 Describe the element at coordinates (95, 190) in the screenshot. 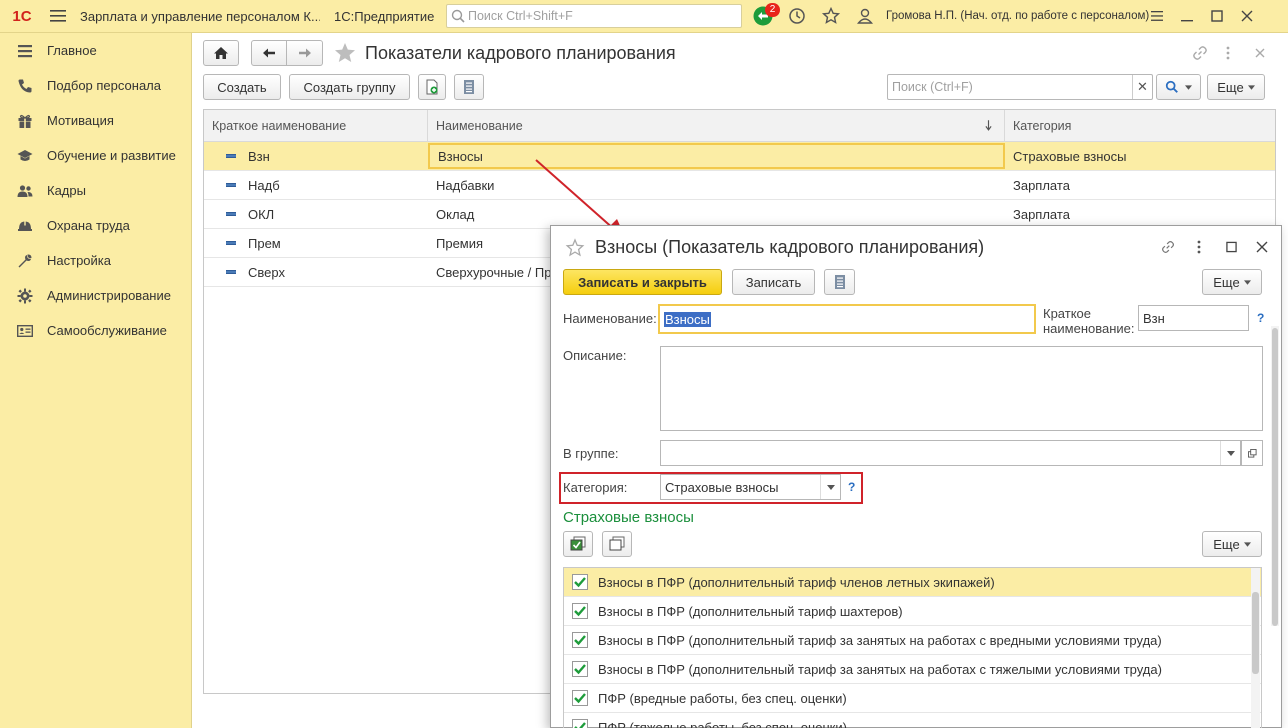

I see `sidebar-item-personnel: Кадры` at that location.